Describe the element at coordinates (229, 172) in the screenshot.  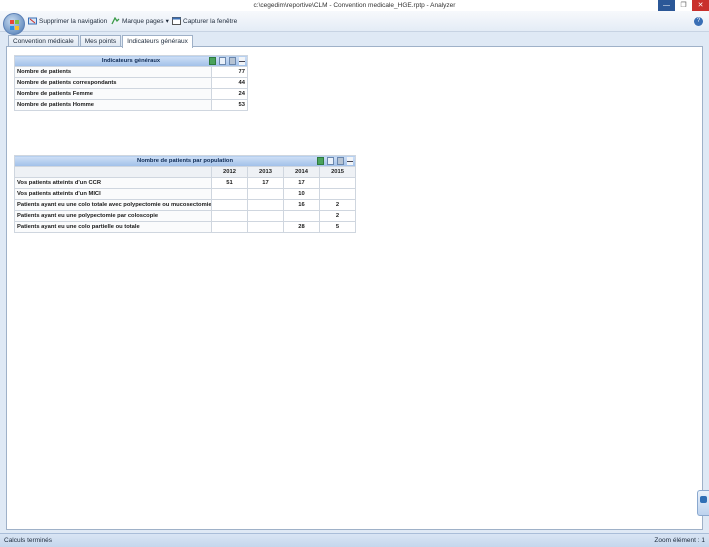
I see `year-column-header: 2012` at that location.